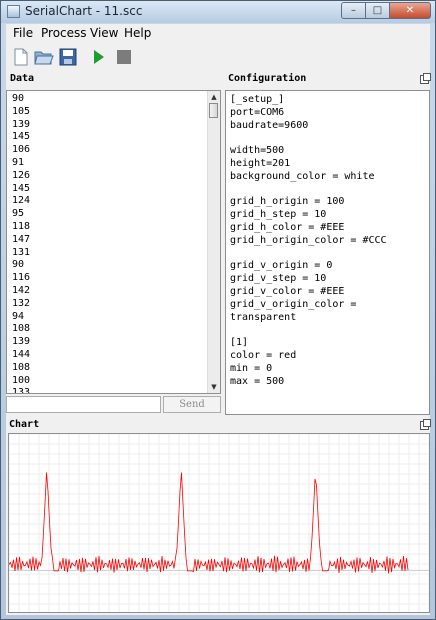 This screenshot has height=620, width=436. I want to click on data-line: 131, so click(21, 252).